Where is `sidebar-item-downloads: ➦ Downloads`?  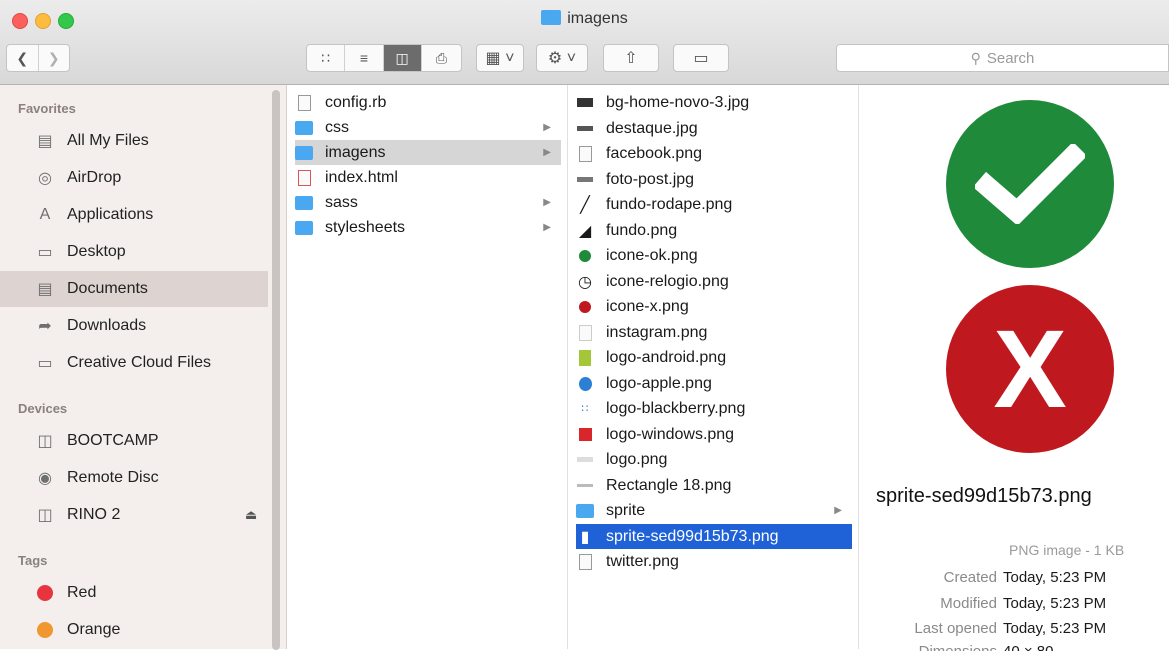
sidebar-item-downloads: ➦ Downloads is located at coordinates (134, 326).